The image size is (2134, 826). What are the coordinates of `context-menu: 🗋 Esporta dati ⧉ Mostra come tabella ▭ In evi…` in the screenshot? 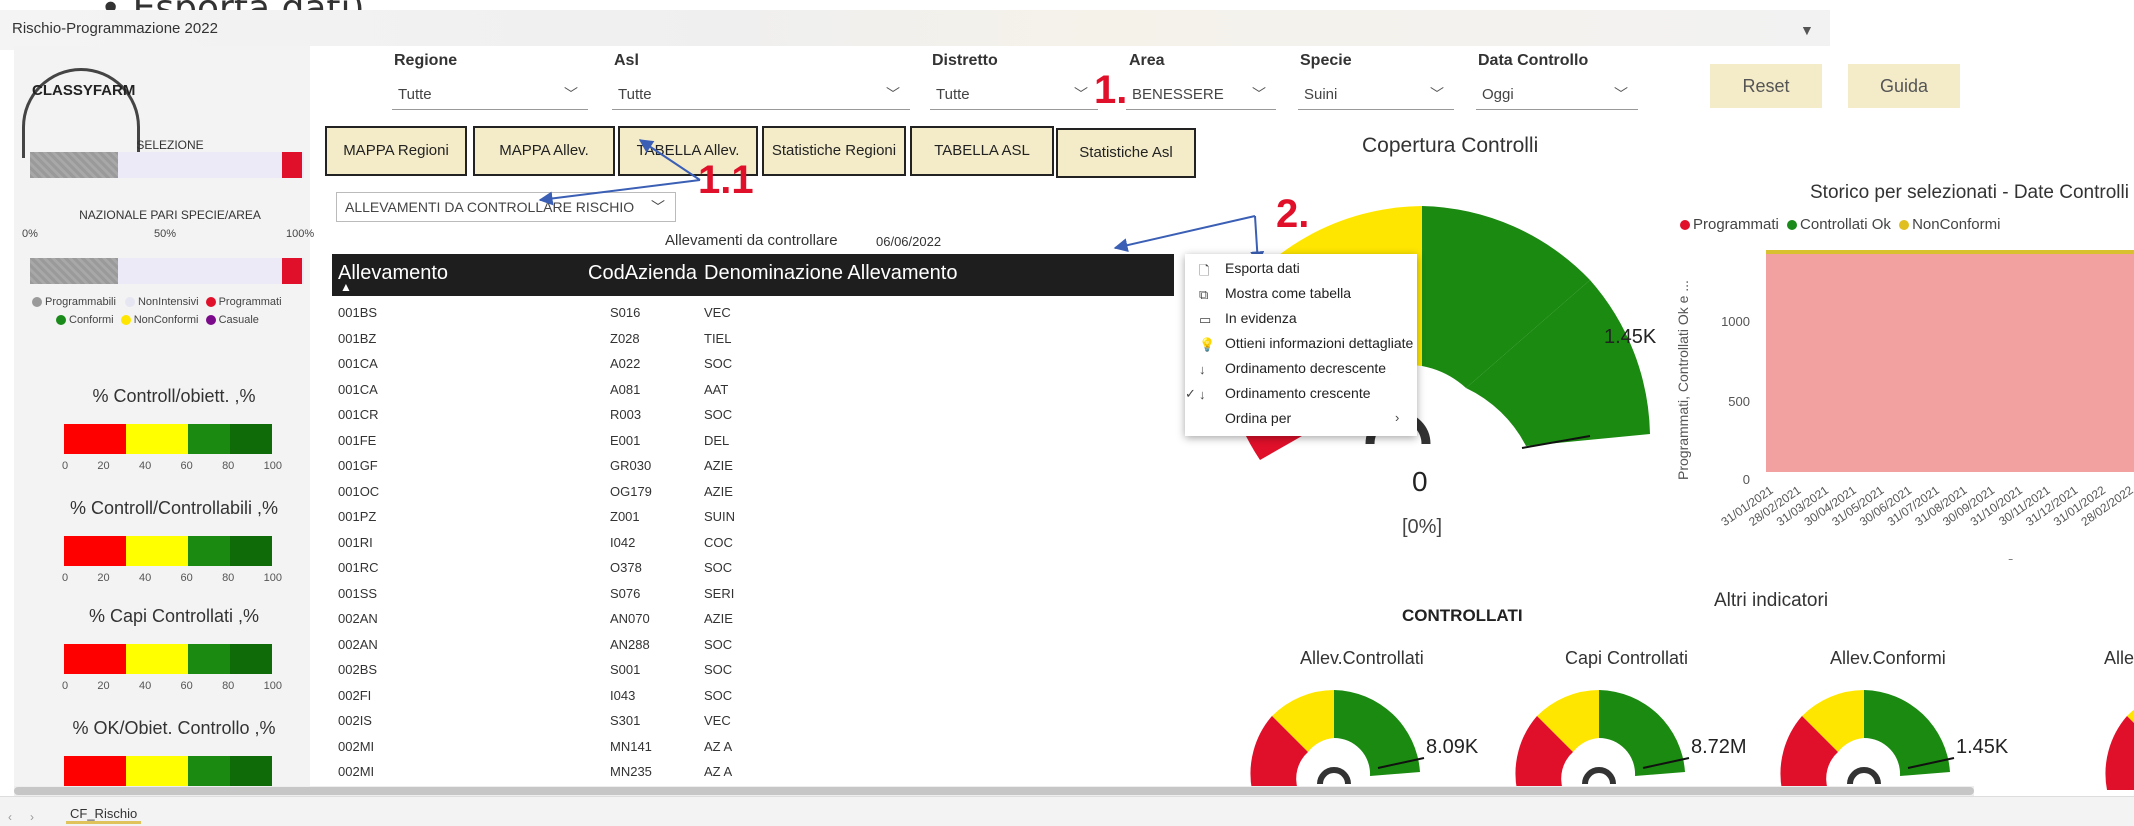 It's located at (1301, 345).